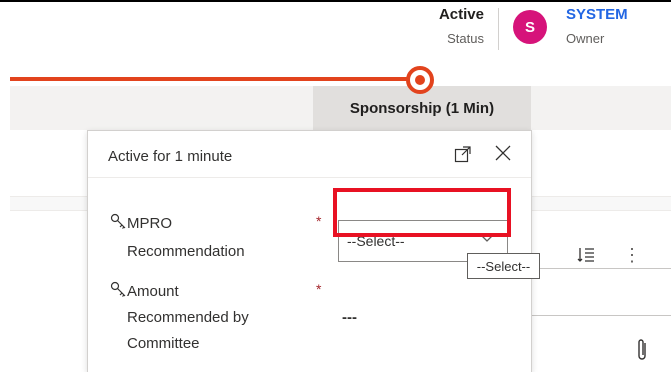 Image resolution: width=671 pixels, height=372 pixels. Describe the element at coordinates (163, 343) in the screenshot. I see `field-label-amount-line3: Committee` at that location.